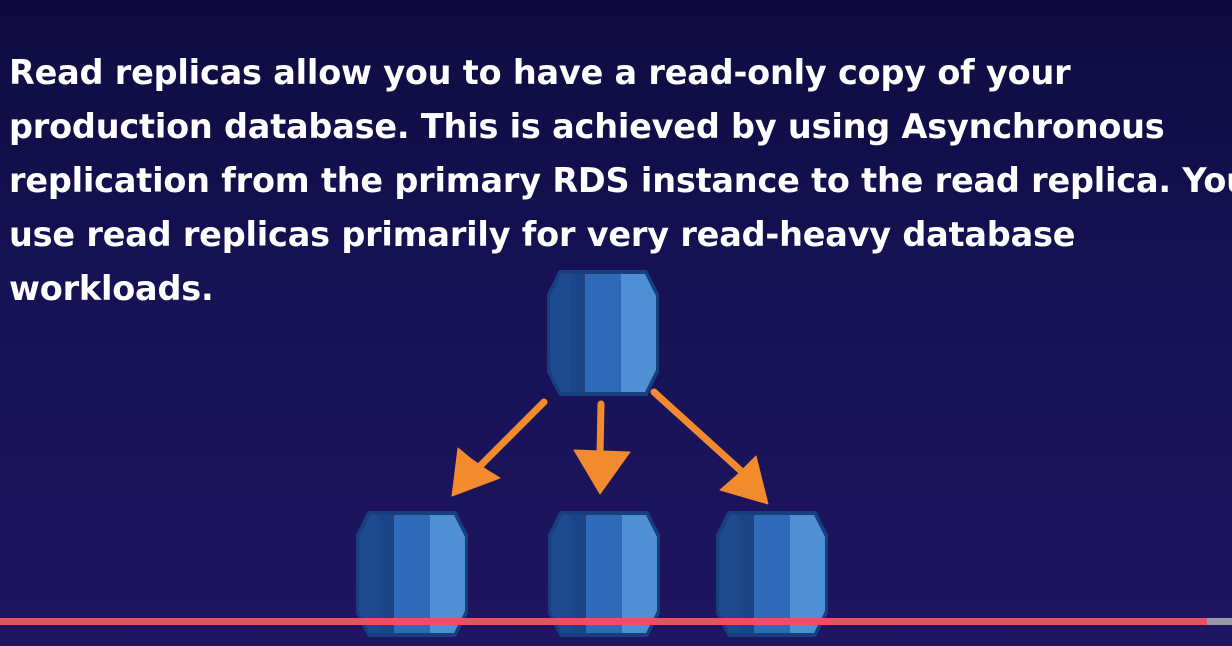  What do you see at coordinates (603, 333) in the screenshot?
I see `primary-database-icon` at bounding box center [603, 333].